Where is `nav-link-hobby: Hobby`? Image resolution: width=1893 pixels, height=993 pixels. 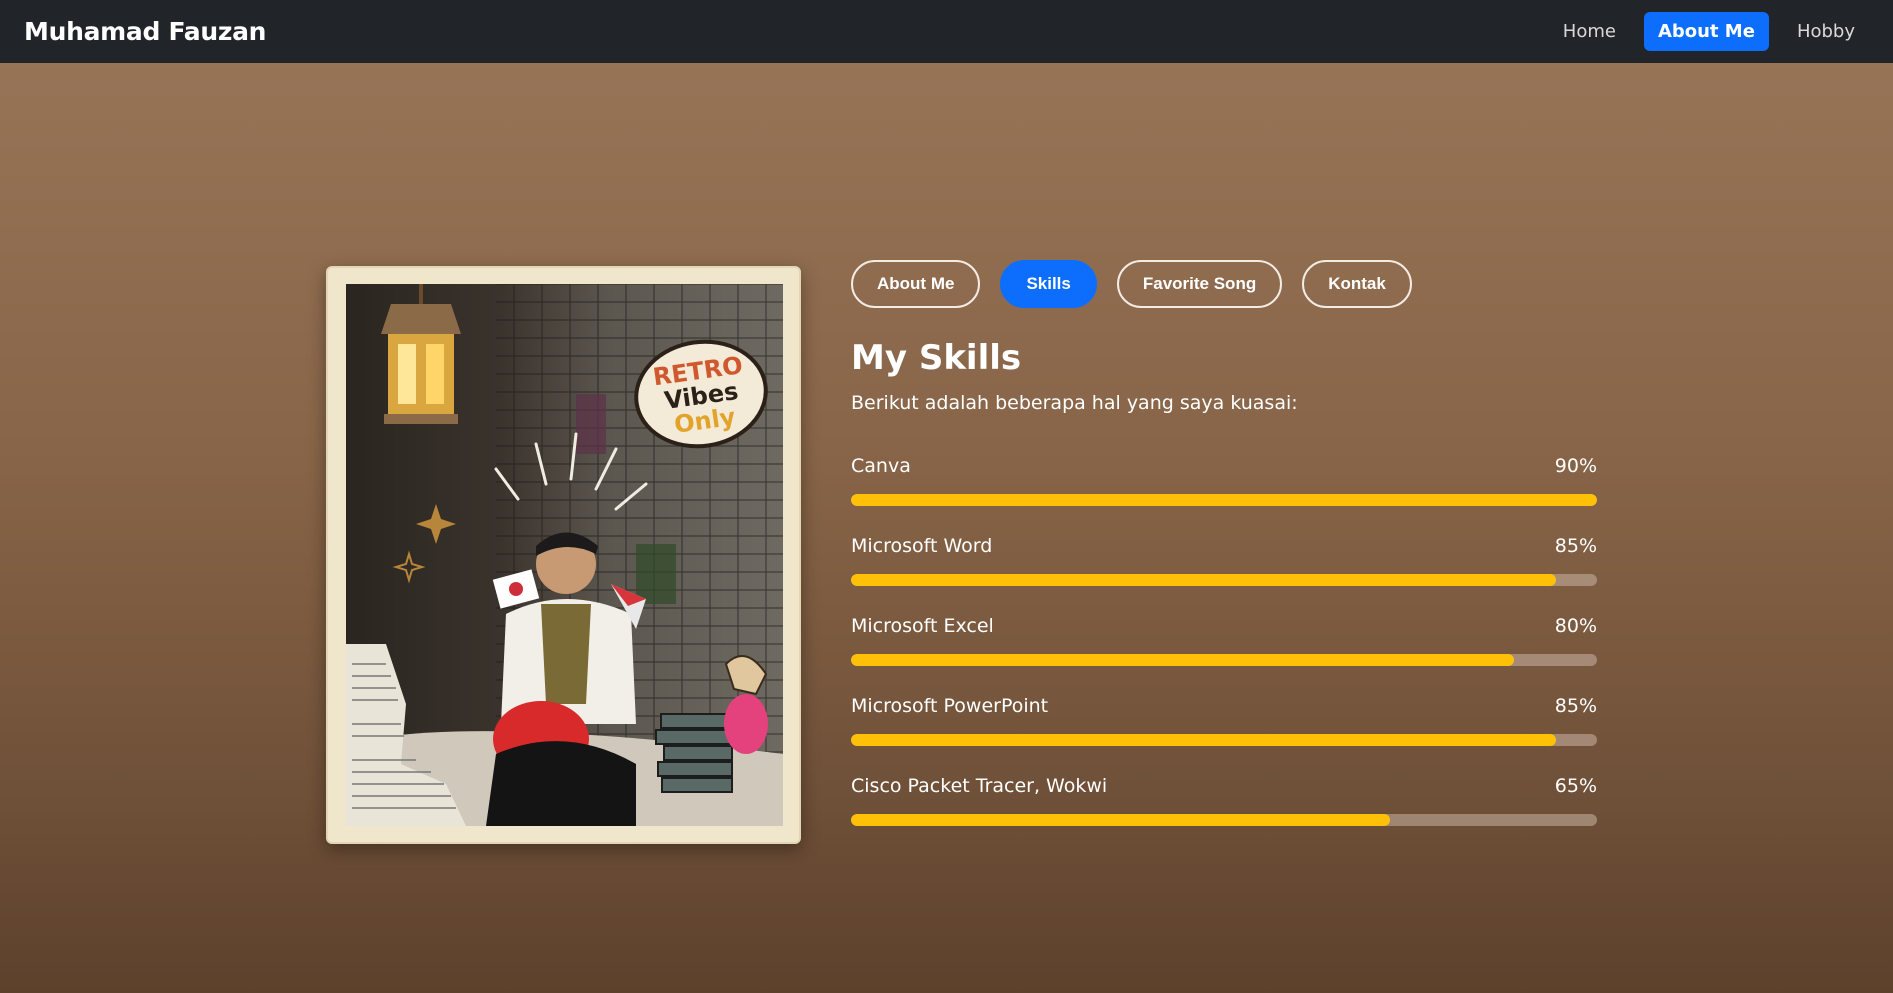
nav-link-hobby: Hobby is located at coordinates (1826, 31).